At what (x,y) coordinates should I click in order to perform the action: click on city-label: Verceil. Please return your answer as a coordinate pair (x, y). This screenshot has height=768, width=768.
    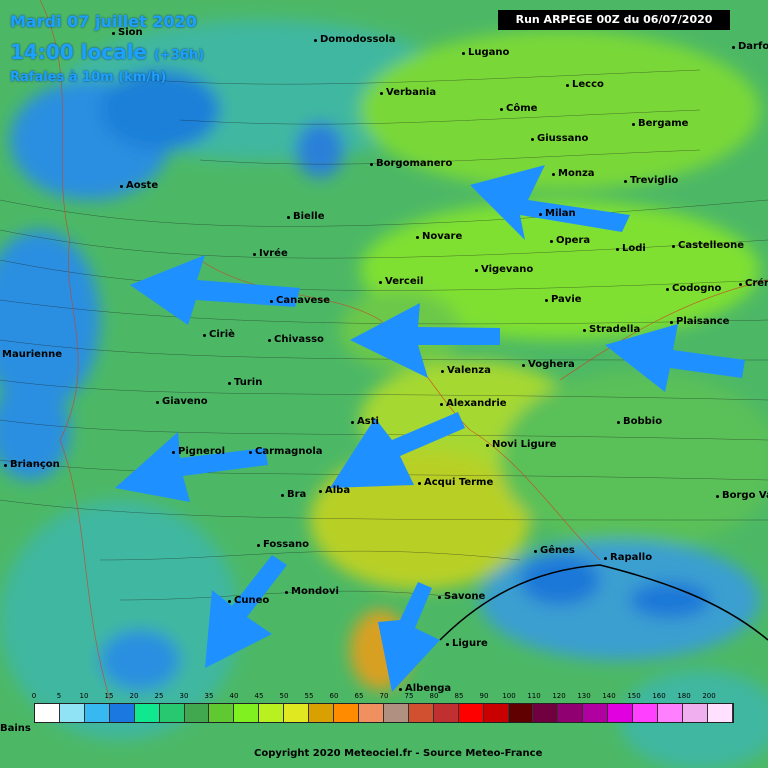
    Looking at the image, I should click on (401, 281).